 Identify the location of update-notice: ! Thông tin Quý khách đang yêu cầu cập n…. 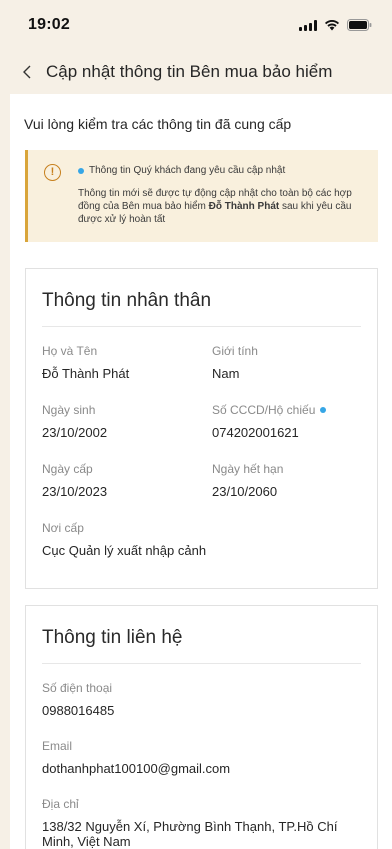
(201, 196).